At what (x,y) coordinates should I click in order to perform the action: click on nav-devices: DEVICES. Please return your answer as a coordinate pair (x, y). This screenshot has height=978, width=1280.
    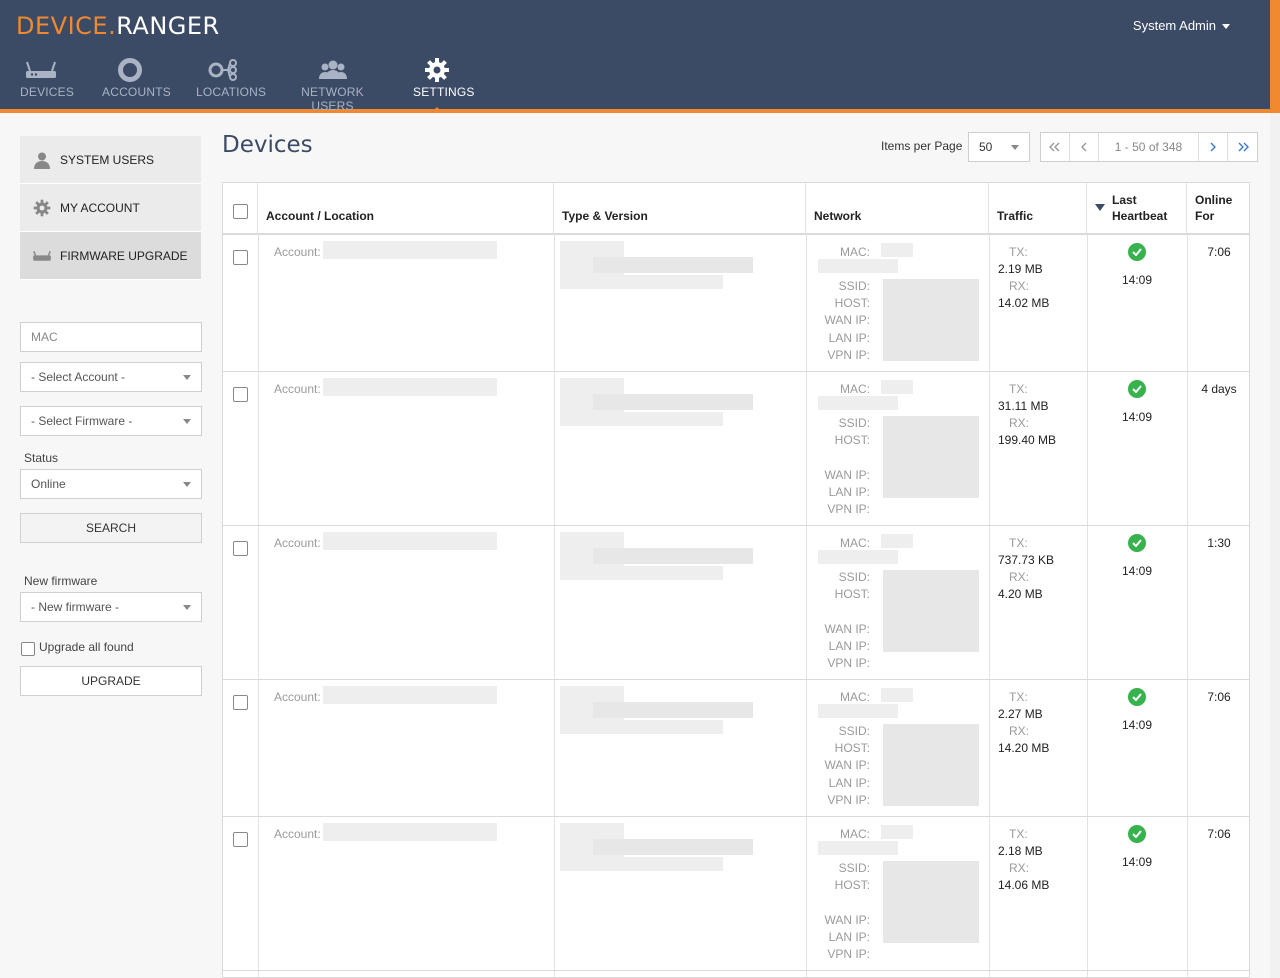
    Looking at the image, I should click on (47, 84).